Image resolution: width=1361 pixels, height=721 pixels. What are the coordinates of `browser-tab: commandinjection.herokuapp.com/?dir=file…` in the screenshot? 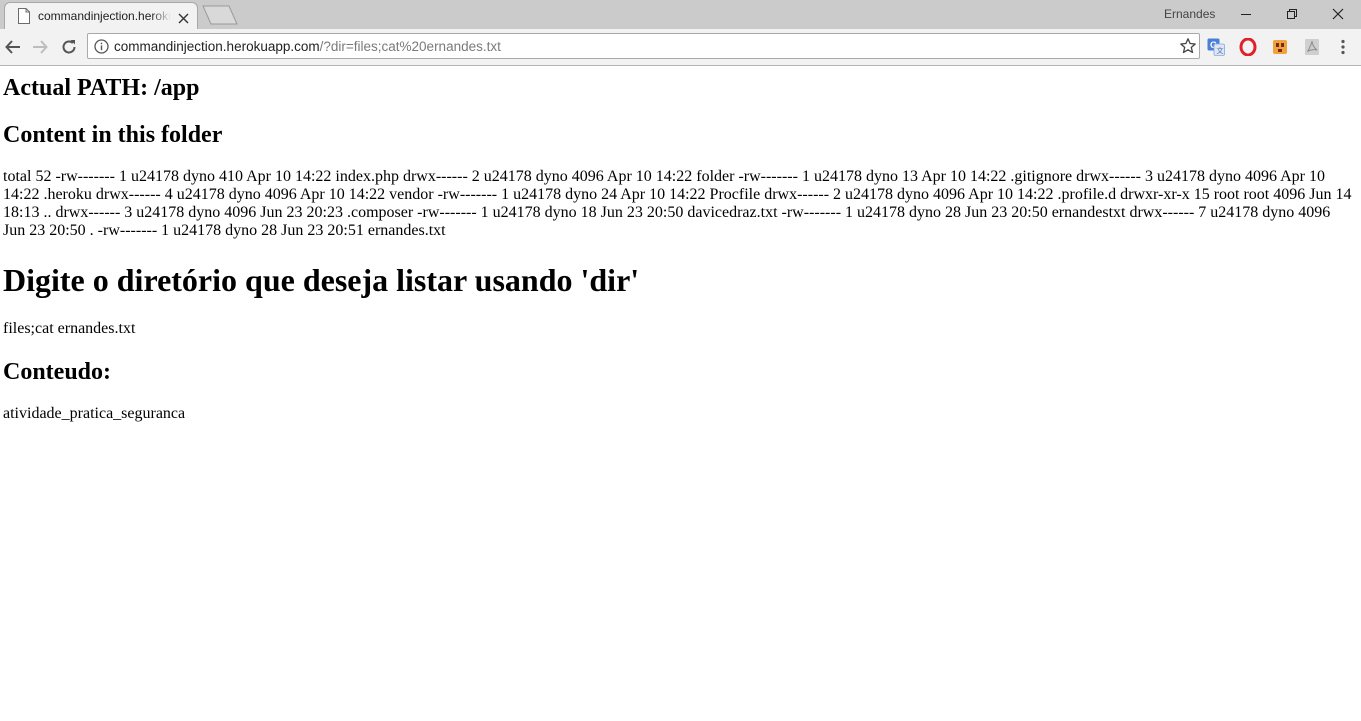 It's located at (101, 15).